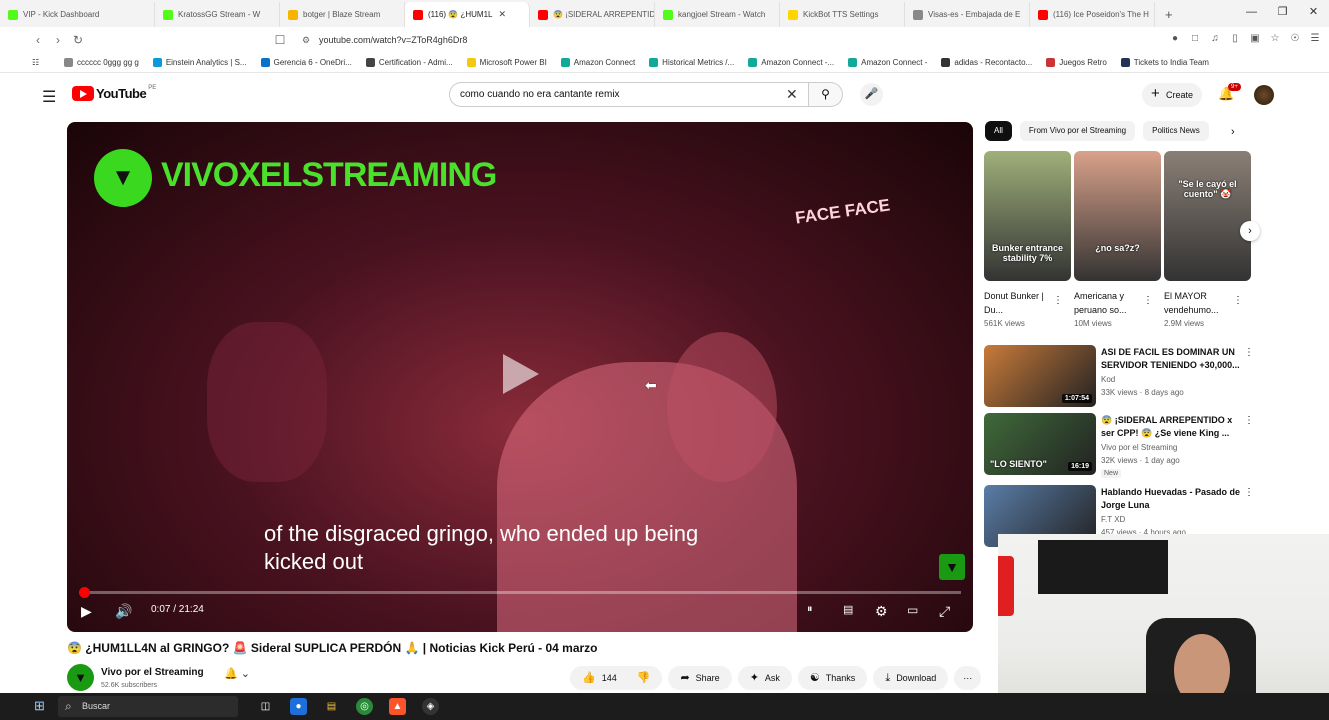 The image size is (1329, 720). I want to click on channel-name: F.T XD, so click(1113, 519).